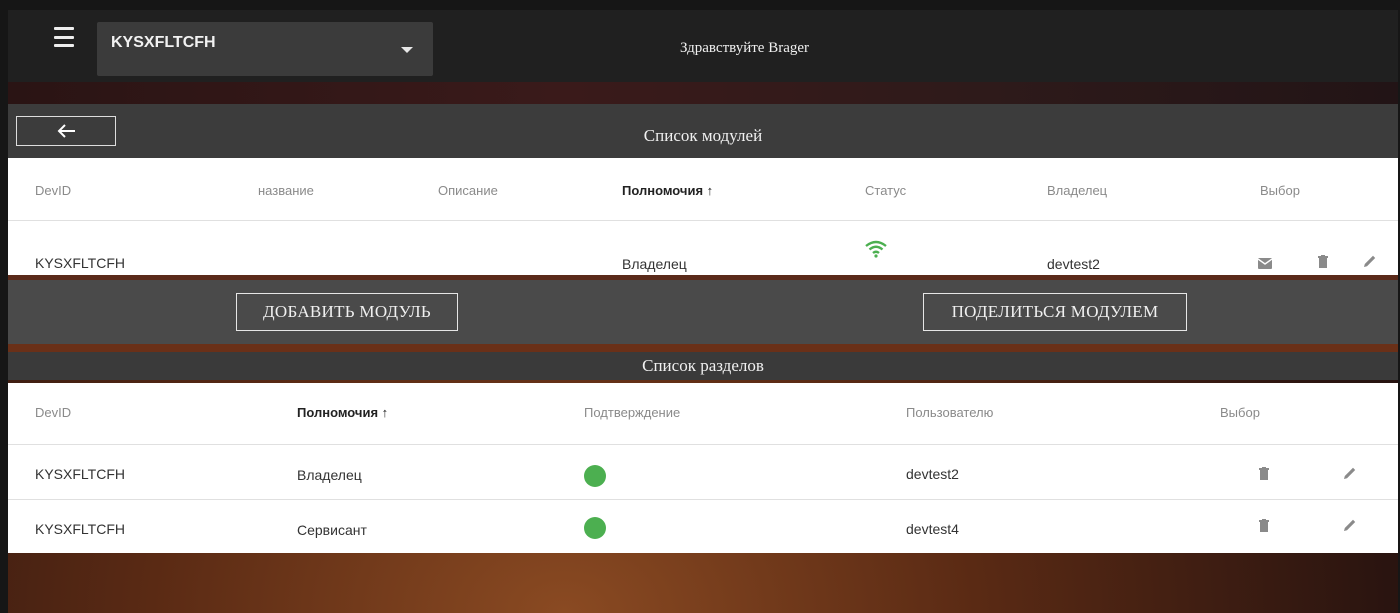  I want to click on module-select: KYSXFLTCFH, so click(265, 49).